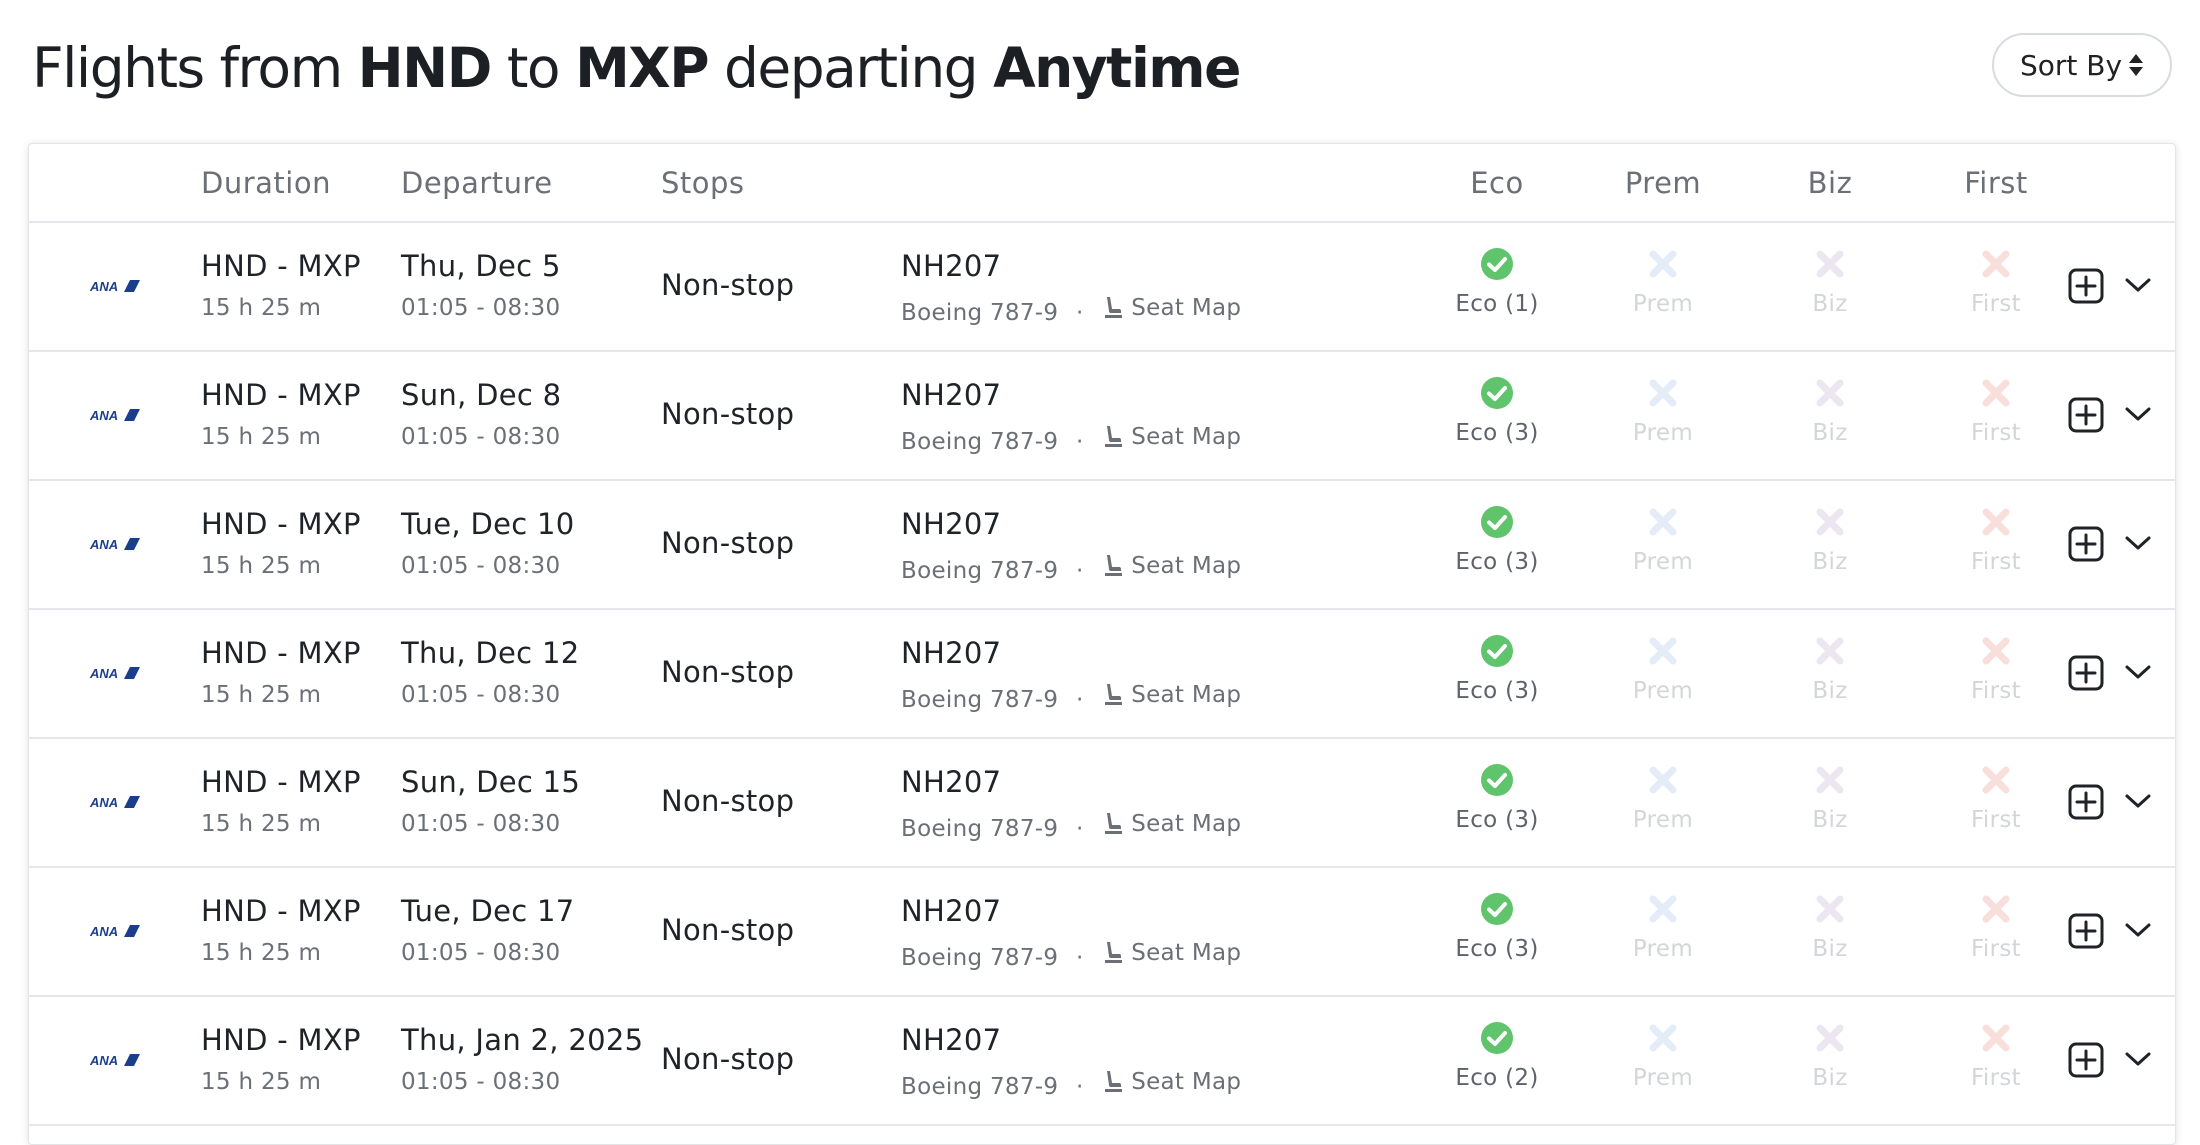 This screenshot has width=2200, height=1145. What do you see at coordinates (103, 673) in the screenshot?
I see `airline-logo-text: ANA` at bounding box center [103, 673].